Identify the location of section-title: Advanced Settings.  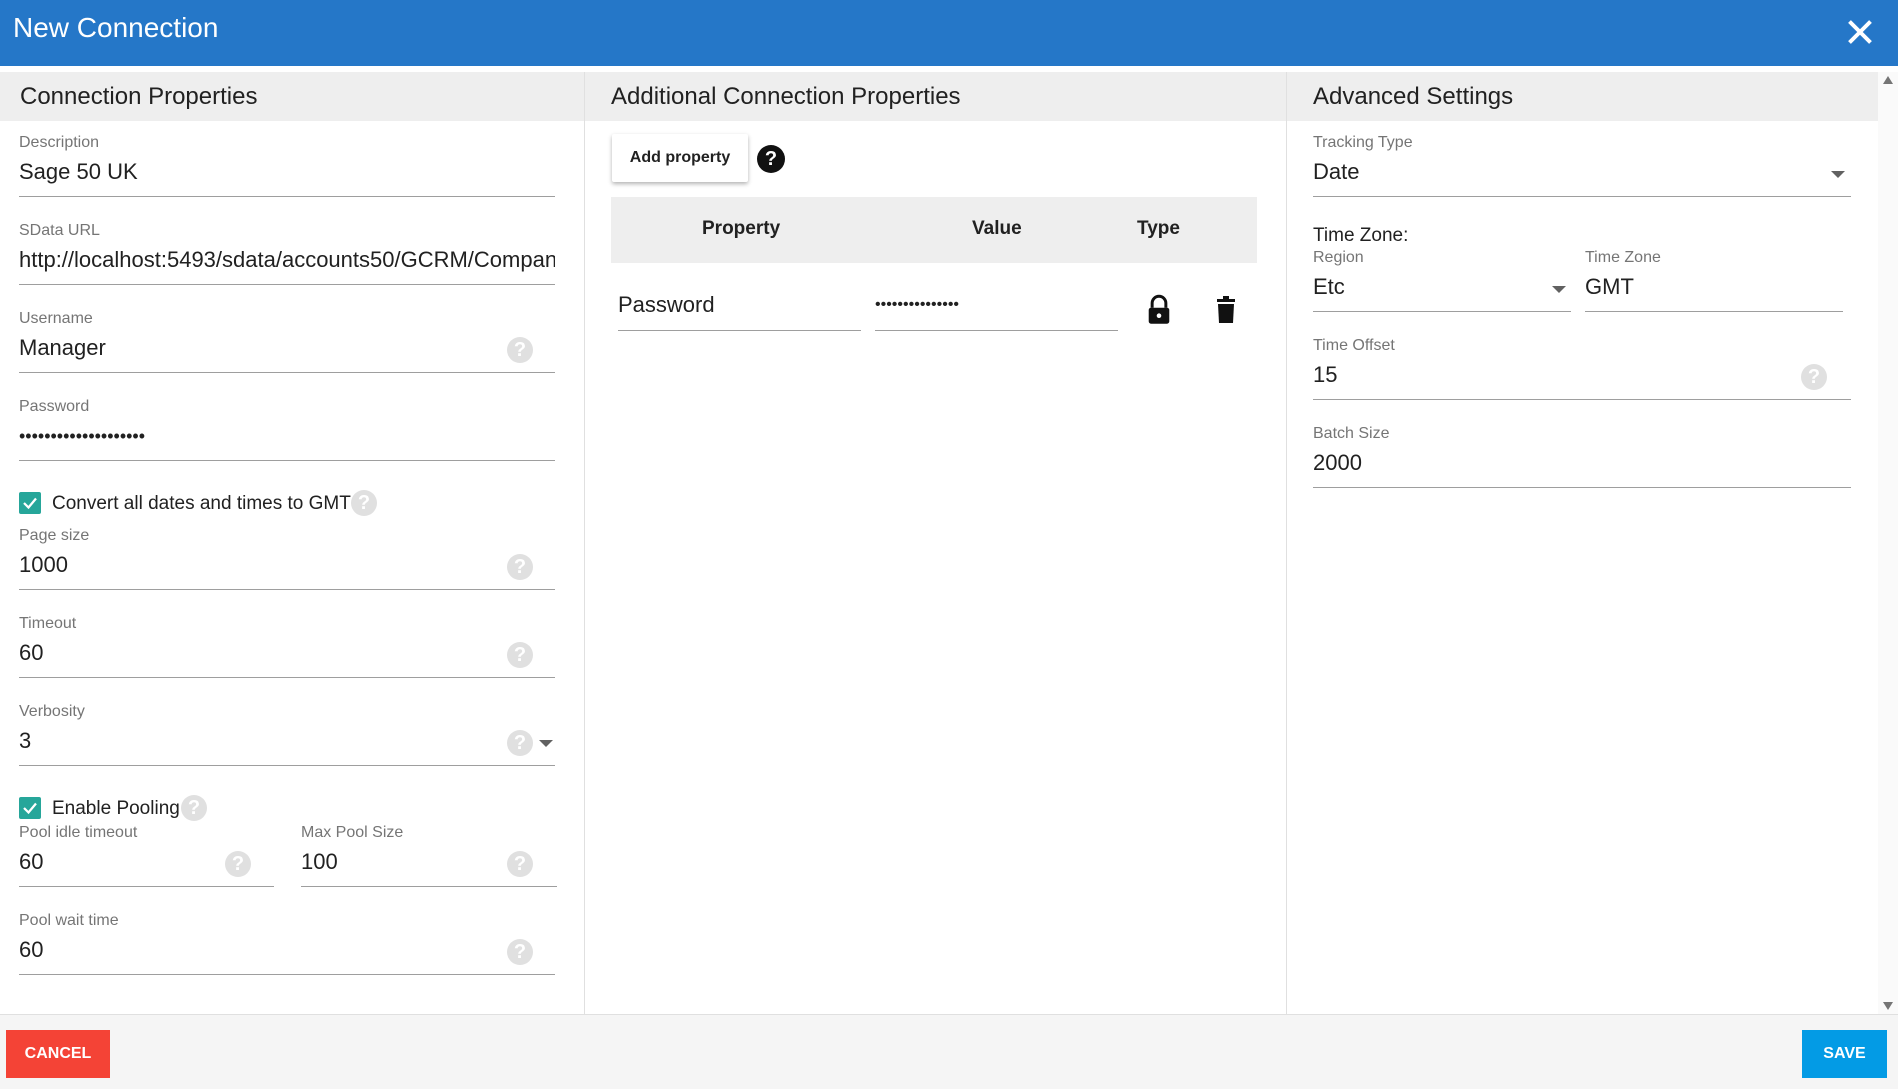
(1413, 96).